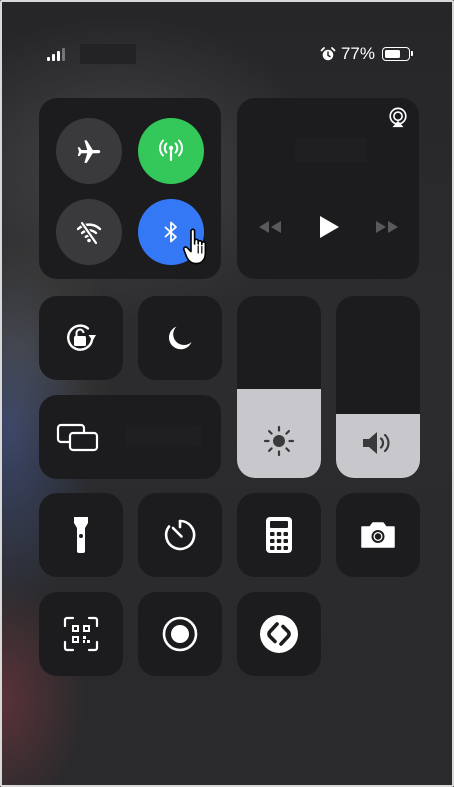 This screenshot has height=787, width=454. I want to click on brightness-slider, so click(279, 387).